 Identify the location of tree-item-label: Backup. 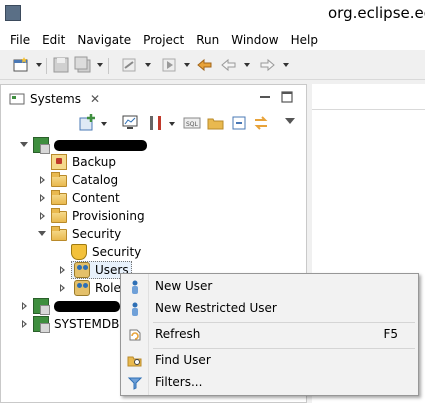
(94, 162).